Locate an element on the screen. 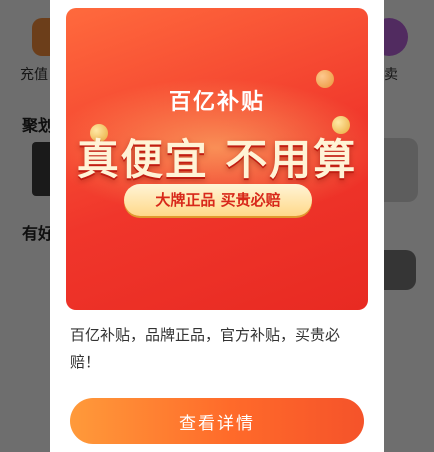 This screenshot has height=452, width=434. banner-brand-title: 百亿补贴 is located at coordinates (216, 102).